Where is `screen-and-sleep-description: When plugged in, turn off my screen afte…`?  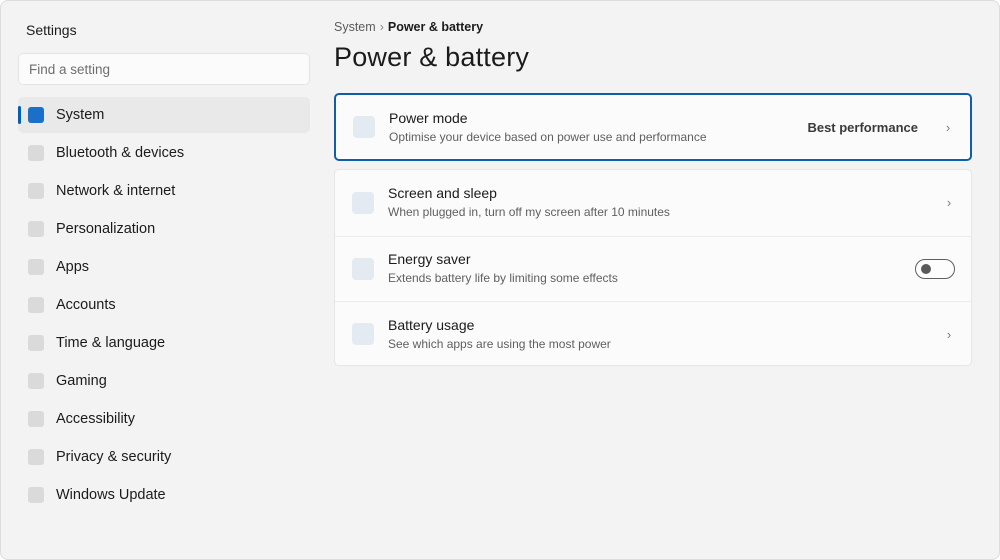 screen-and-sleep-description: When plugged in, turn off my screen afte… is located at coordinates (529, 212).